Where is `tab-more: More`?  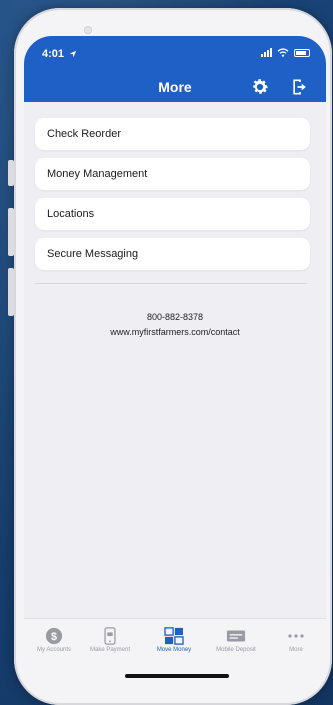 tab-more: More is located at coordinates (296, 639).